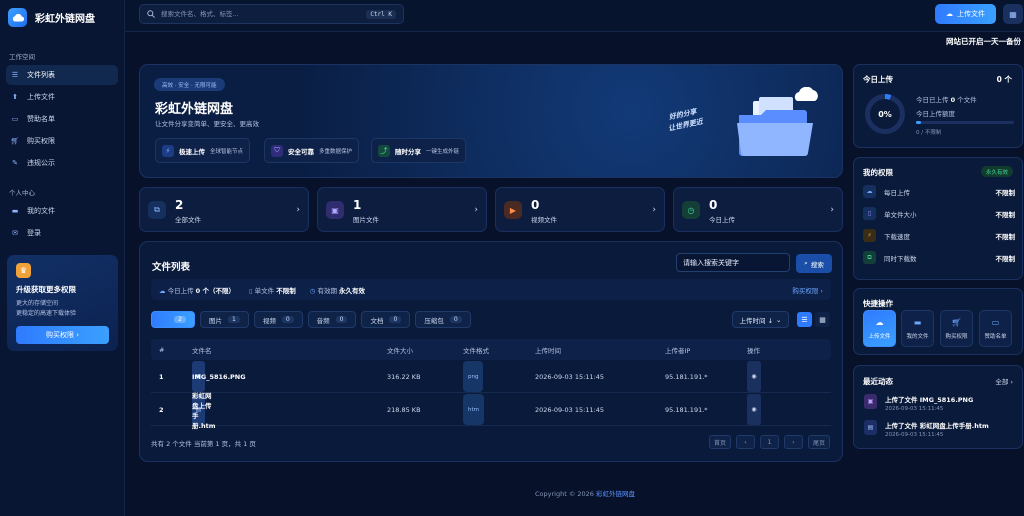 This screenshot has height=516, width=1024. I want to click on sponsor-icon: ▭, so click(15, 119).